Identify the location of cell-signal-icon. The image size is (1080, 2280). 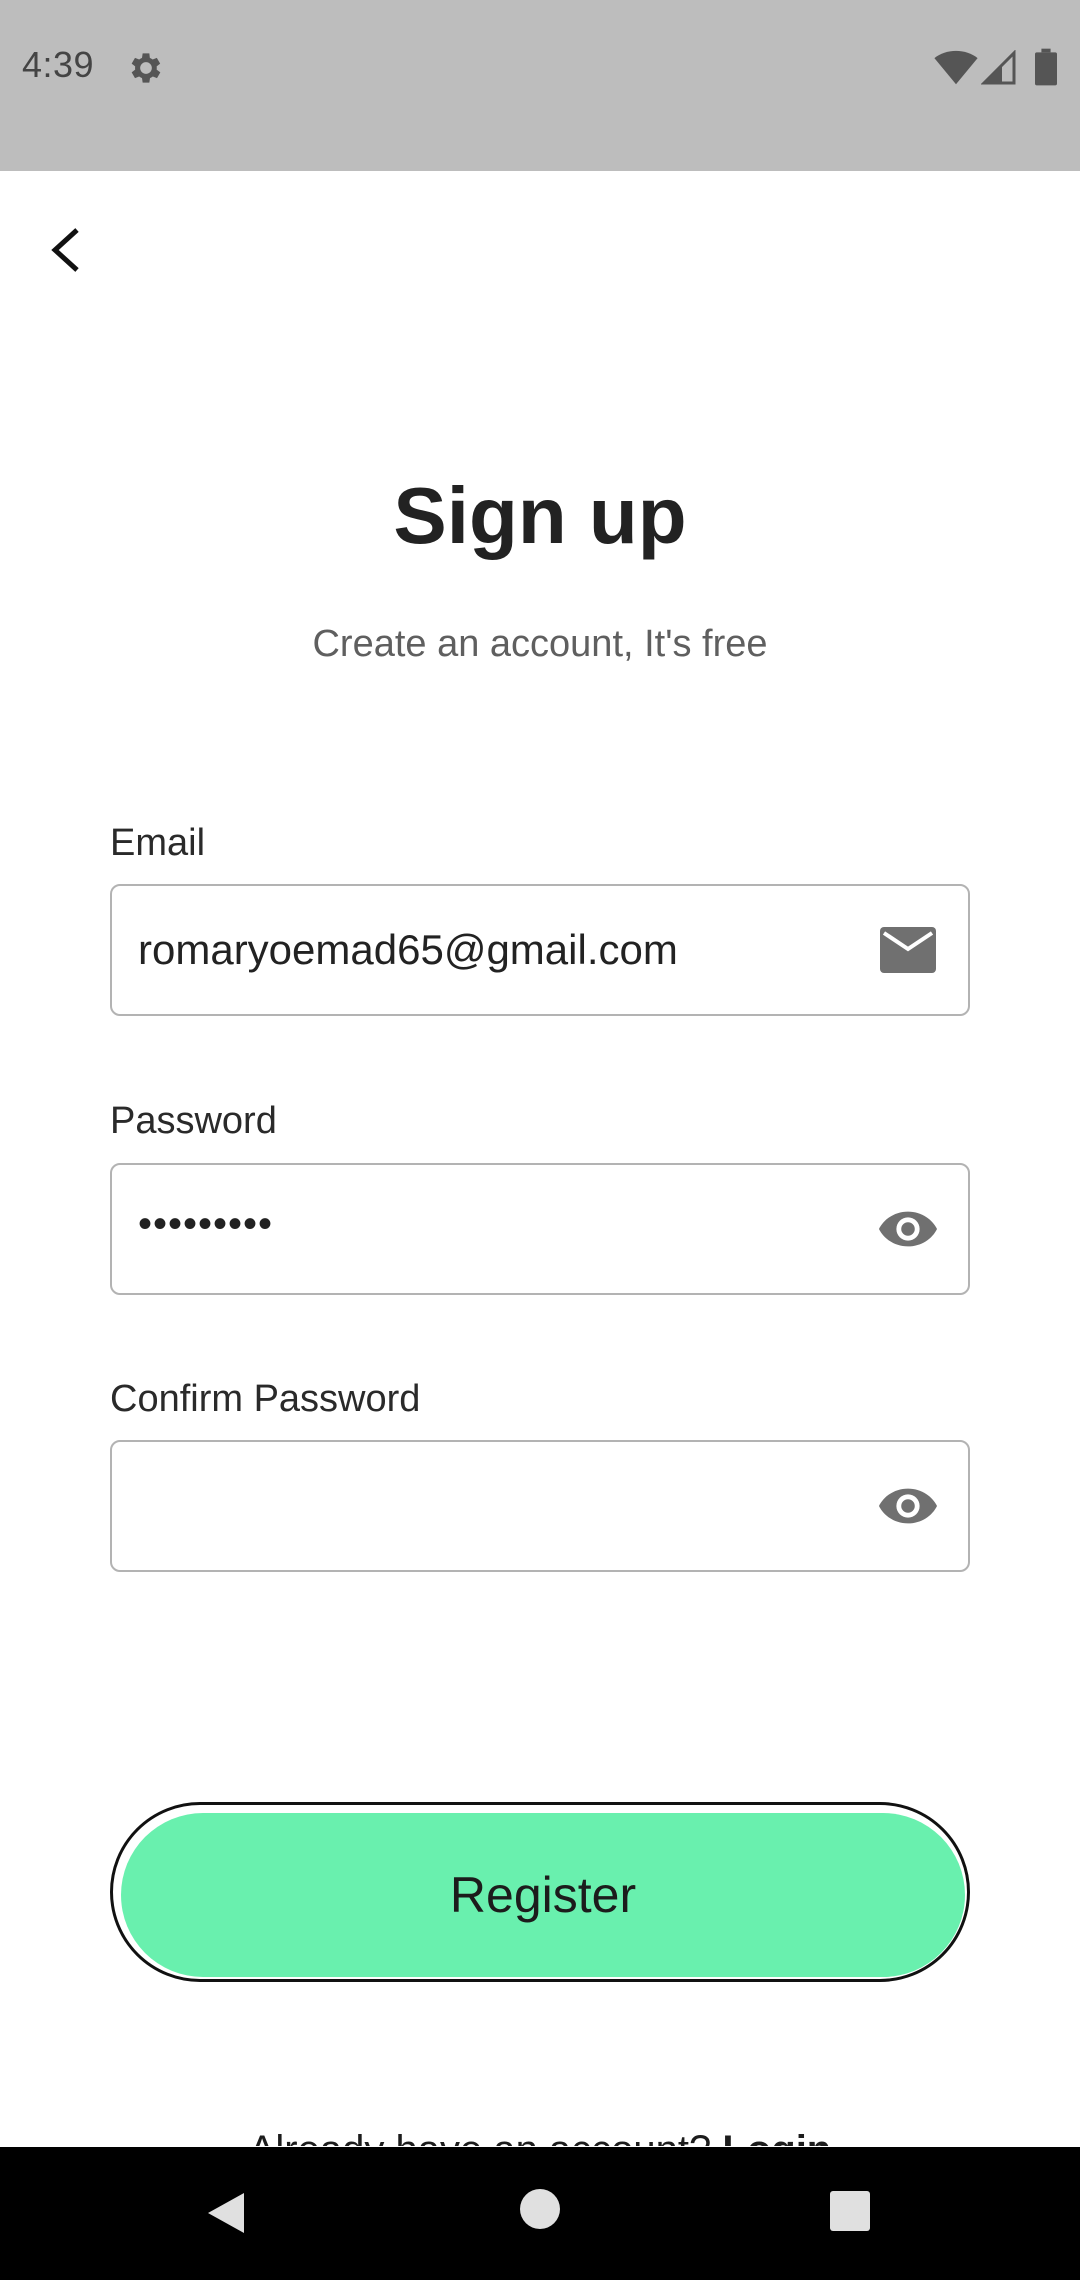
(998, 67).